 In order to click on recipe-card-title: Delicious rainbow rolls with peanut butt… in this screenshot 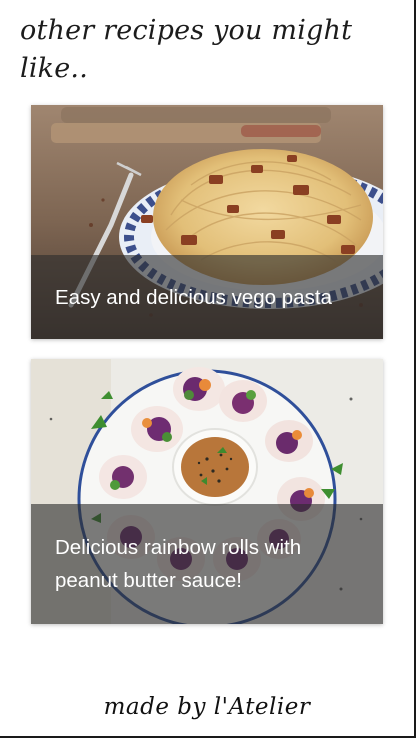, I will do `click(207, 564)`.